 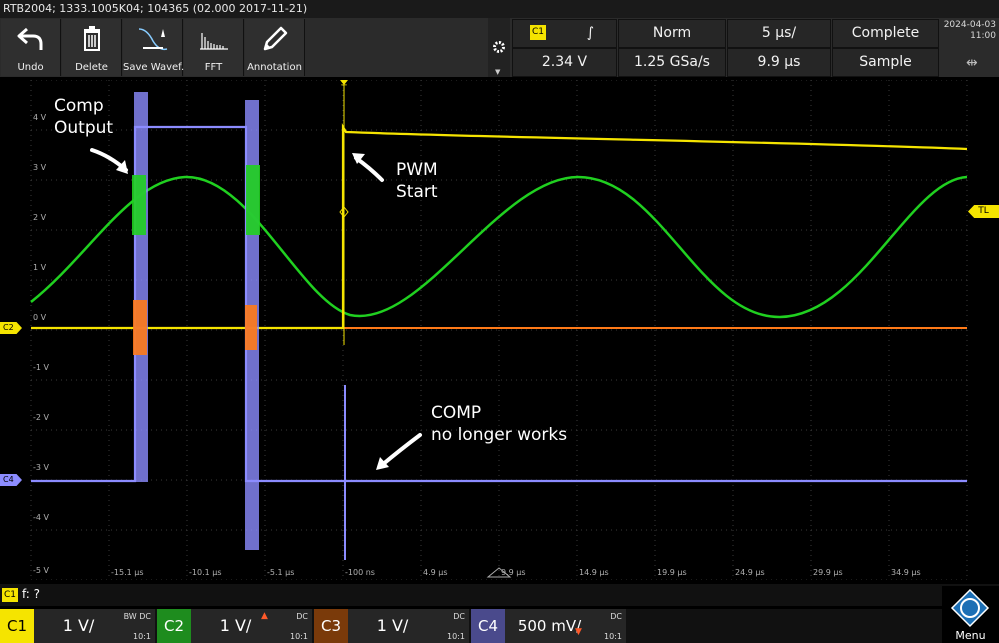 I want to click on channel-4-scale: 500 mV/, so click(x=549, y=626).